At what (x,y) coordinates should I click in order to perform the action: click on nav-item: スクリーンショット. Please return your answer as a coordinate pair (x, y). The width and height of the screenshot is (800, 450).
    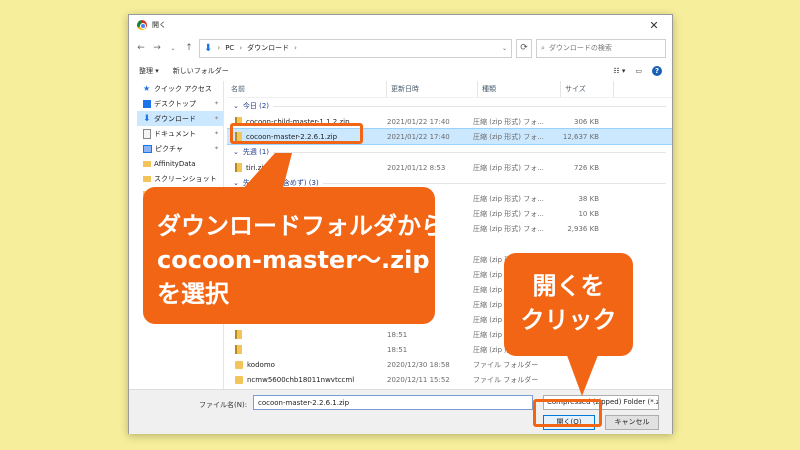
    Looking at the image, I should click on (180, 178).